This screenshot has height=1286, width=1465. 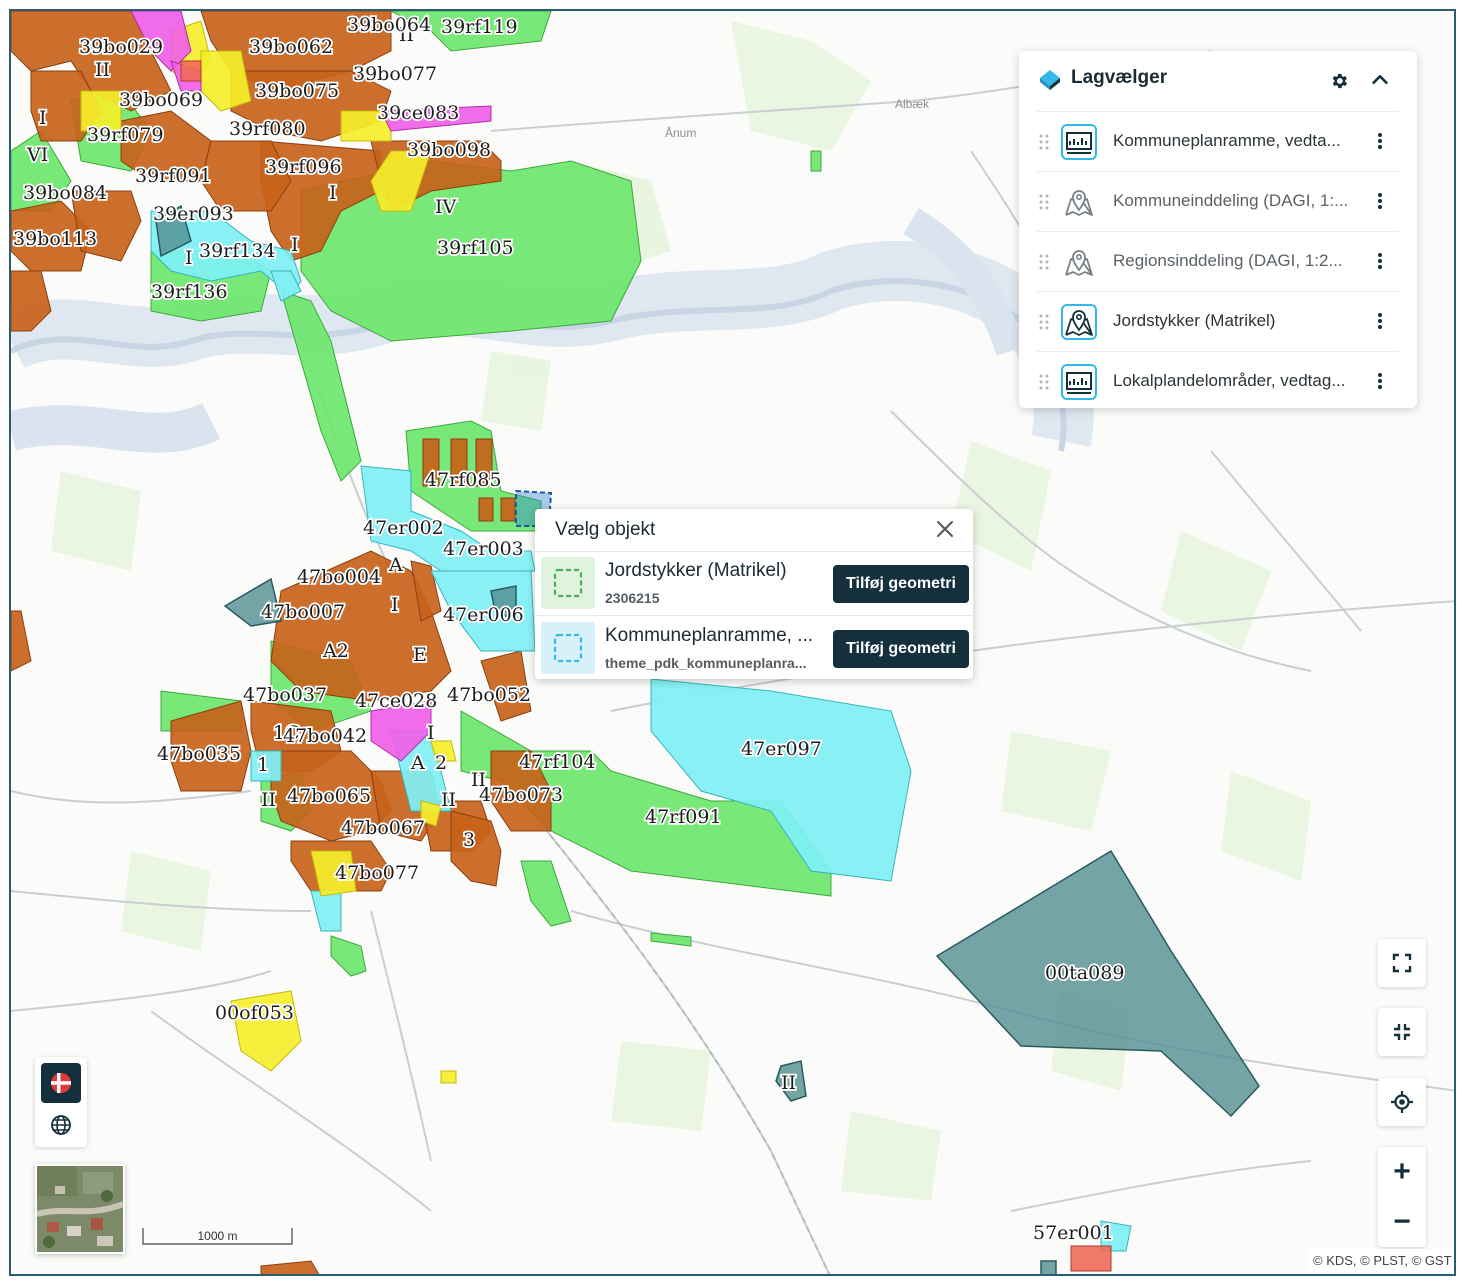 What do you see at coordinates (217, 1236) in the screenshot?
I see `scale-label: 1000 m` at bounding box center [217, 1236].